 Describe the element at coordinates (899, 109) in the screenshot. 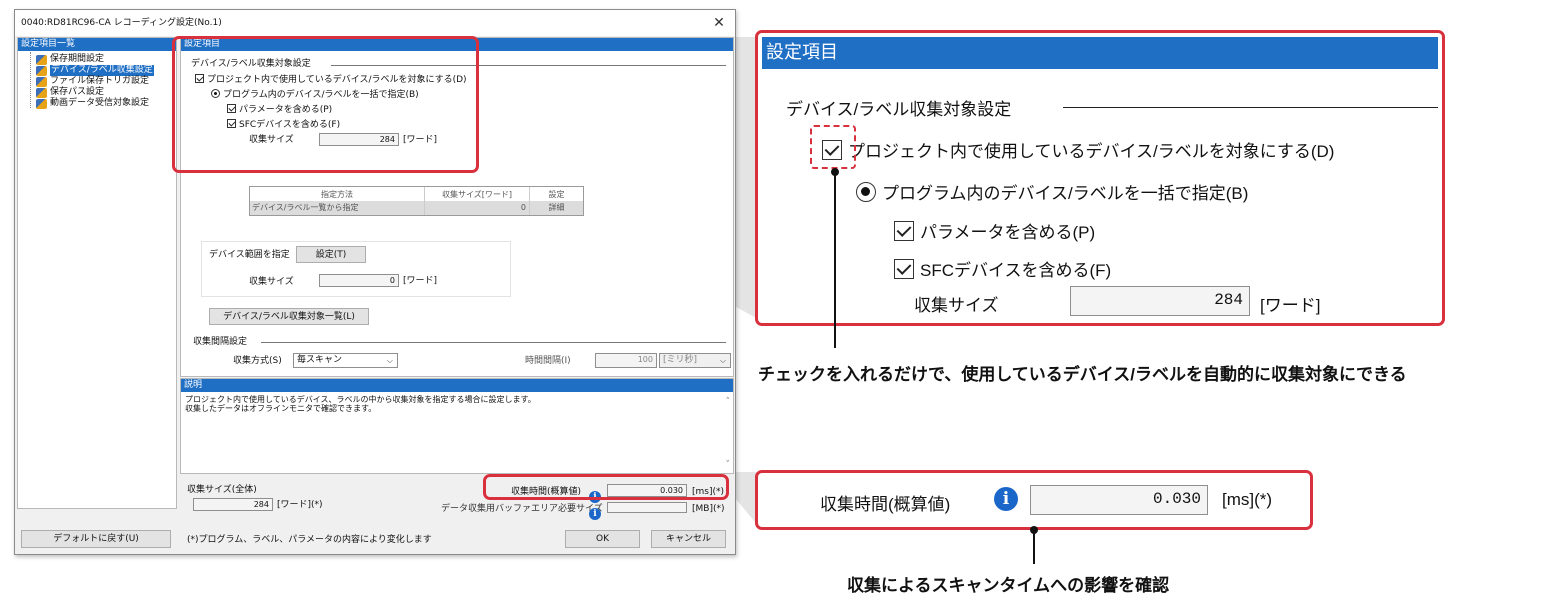

I see `zoom-group-title: デバイス/ラベル収集対象設定` at that location.